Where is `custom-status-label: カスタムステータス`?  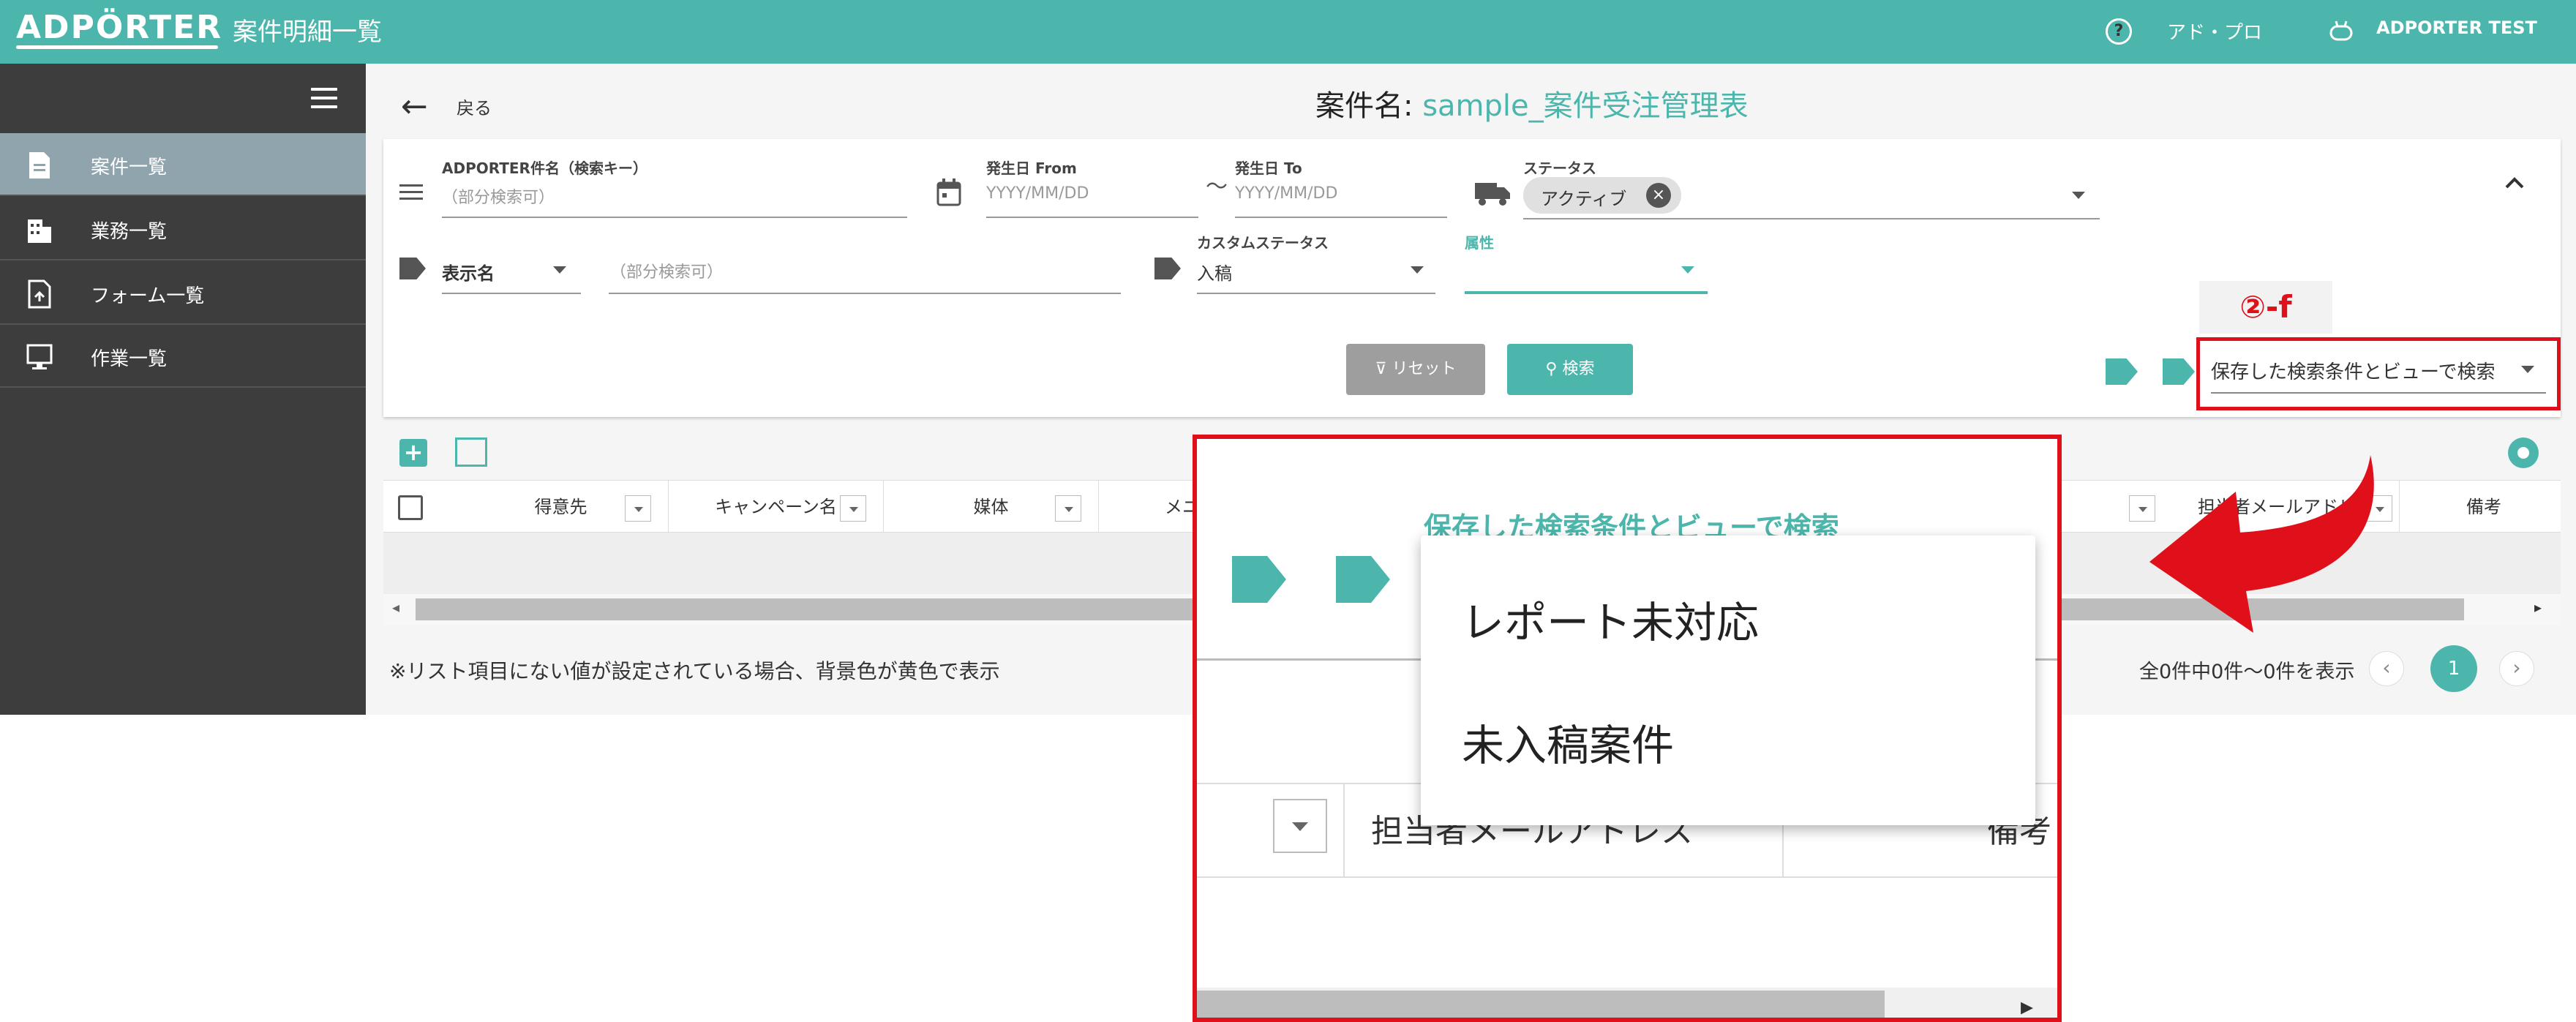 custom-status-label: カスタムステータス is located at coordinates (1263, 243).